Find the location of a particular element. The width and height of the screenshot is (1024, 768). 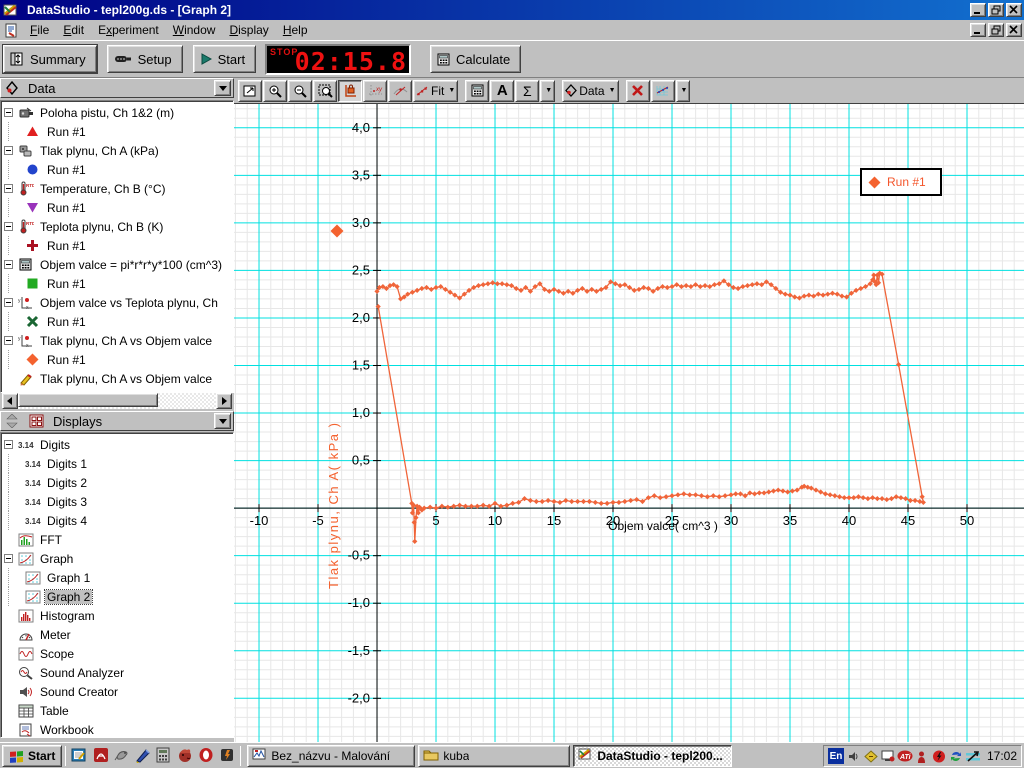

graph-calculator-button is located at coordinates (477, 90).